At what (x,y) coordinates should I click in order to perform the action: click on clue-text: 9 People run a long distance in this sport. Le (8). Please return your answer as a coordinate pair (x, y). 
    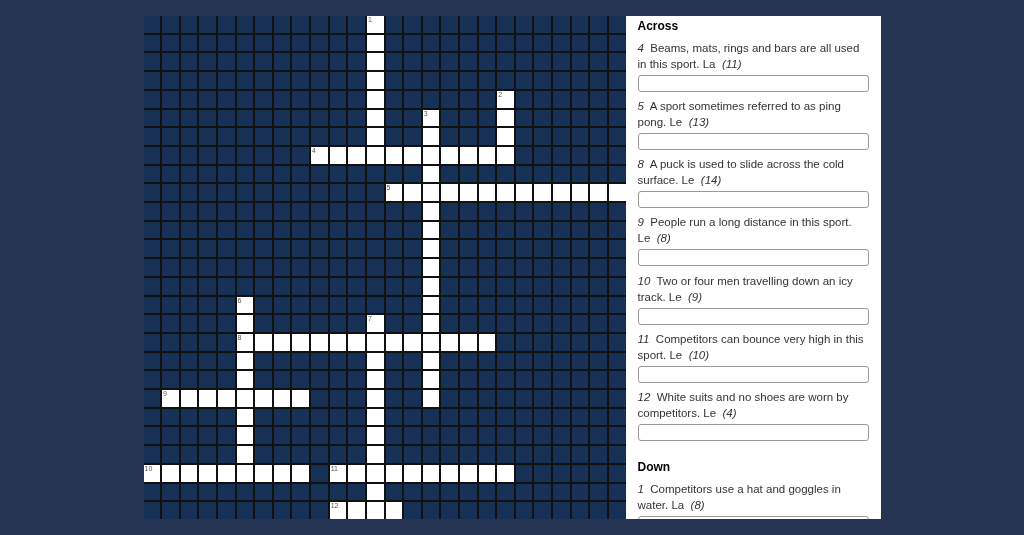
    Looking at the image, I should click on (745, 231).